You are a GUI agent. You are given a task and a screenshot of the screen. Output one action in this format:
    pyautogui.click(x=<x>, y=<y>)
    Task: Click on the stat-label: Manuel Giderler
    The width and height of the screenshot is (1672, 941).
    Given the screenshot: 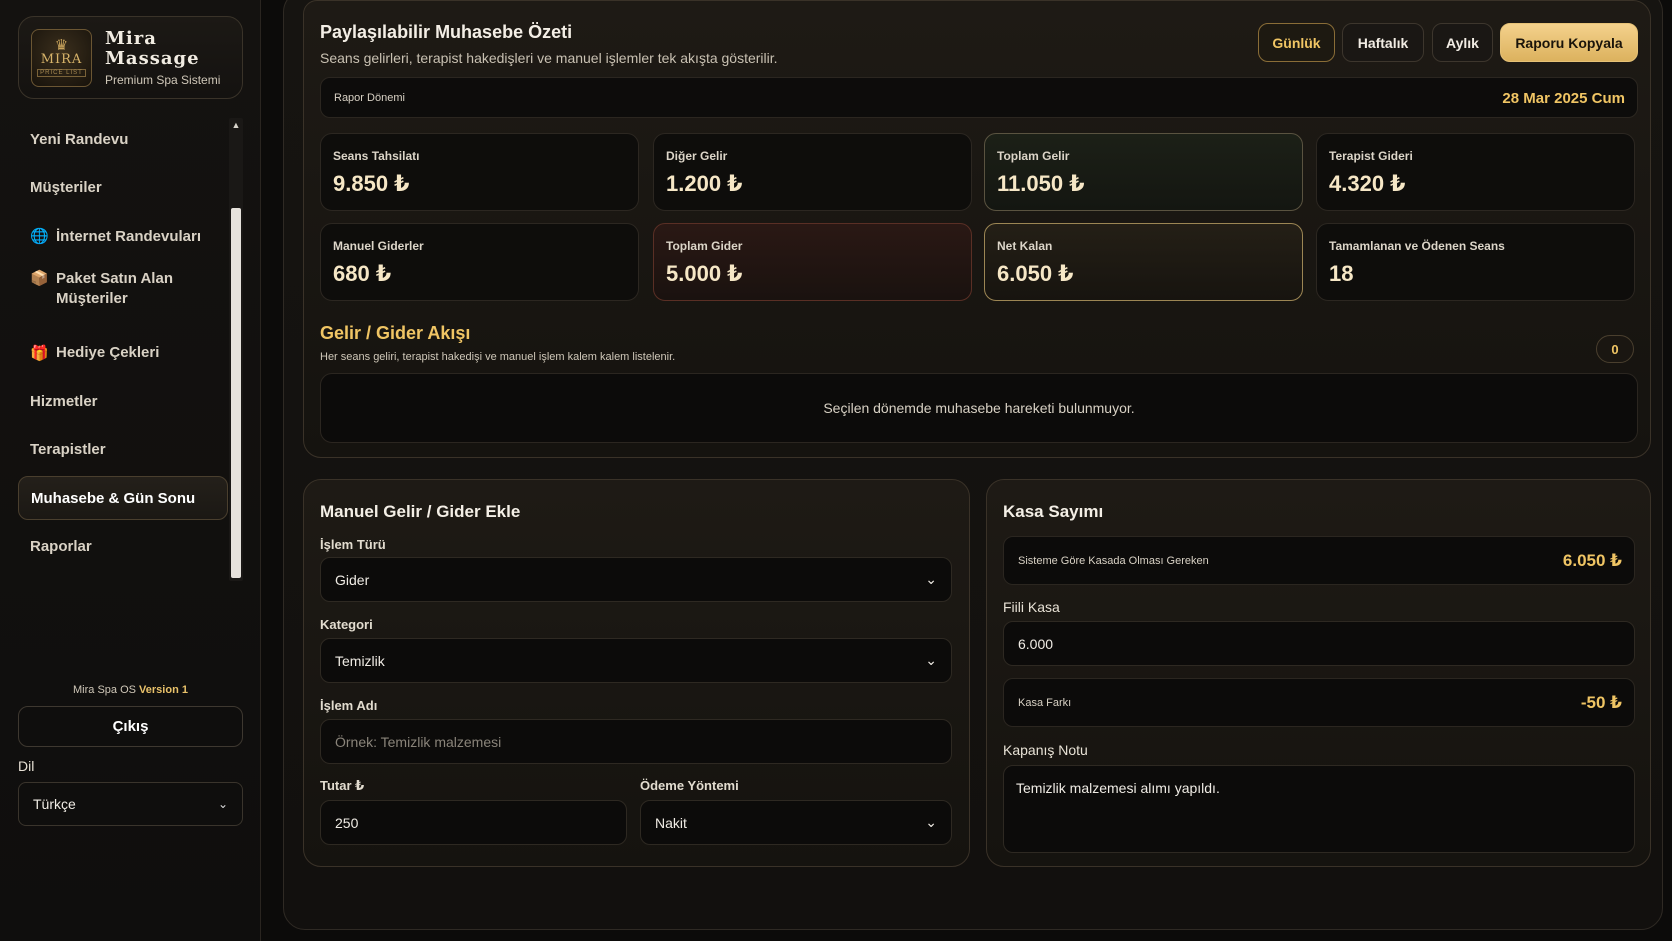 What is the action you would take?
    pyautogui.click(x=378, y=246)
    